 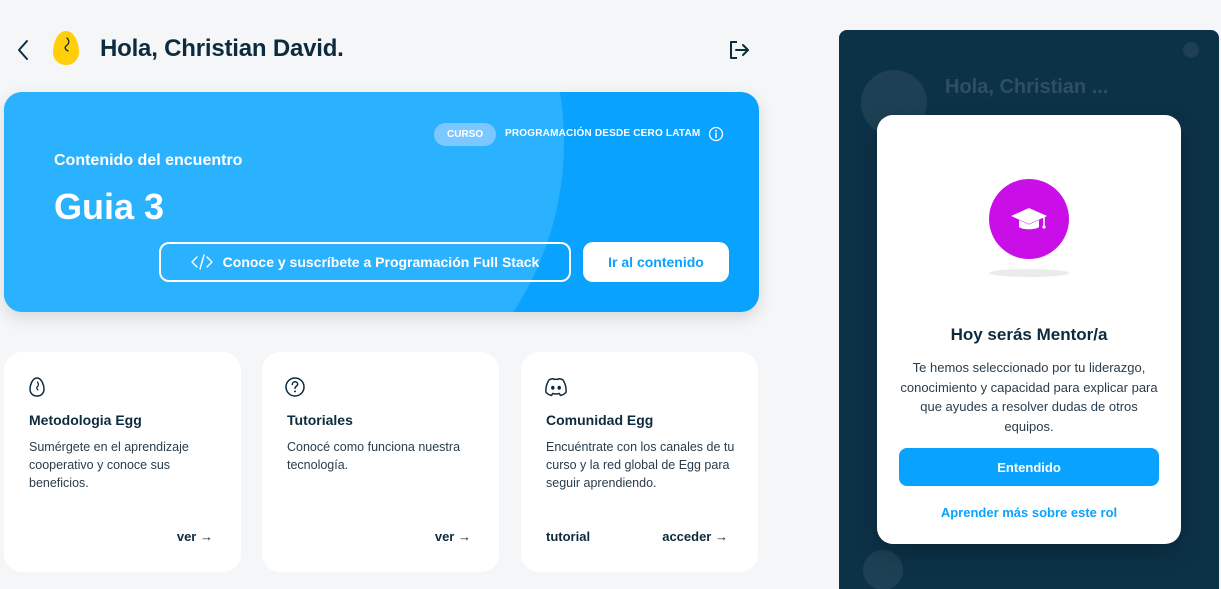 What do you see at coordinates (374, 456) in the screenshot?
I see `card-description: Conocé como funciona nuestra tecnología.` at bounding box center [374, 456].